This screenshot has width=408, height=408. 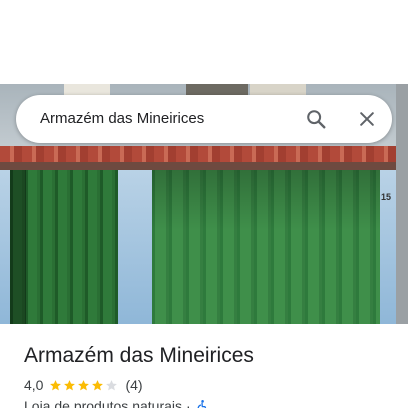 I want to click on photo-door-right-shade, so click(x=266, y=200).